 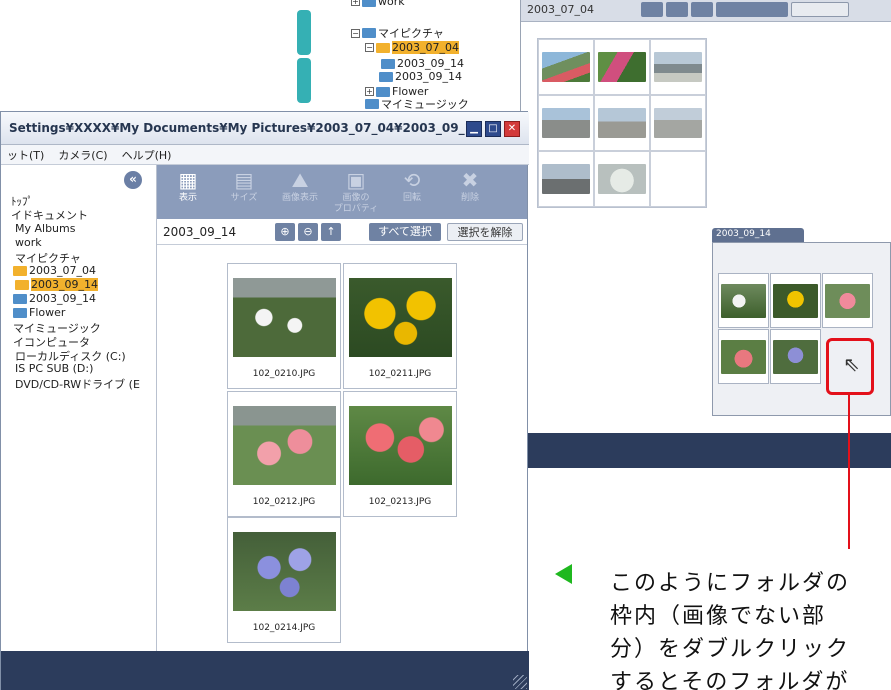 What do you see at coordinates (652, 9) in the screenshot?
I see `zoom-in-button` at bounding box center [652, 9].